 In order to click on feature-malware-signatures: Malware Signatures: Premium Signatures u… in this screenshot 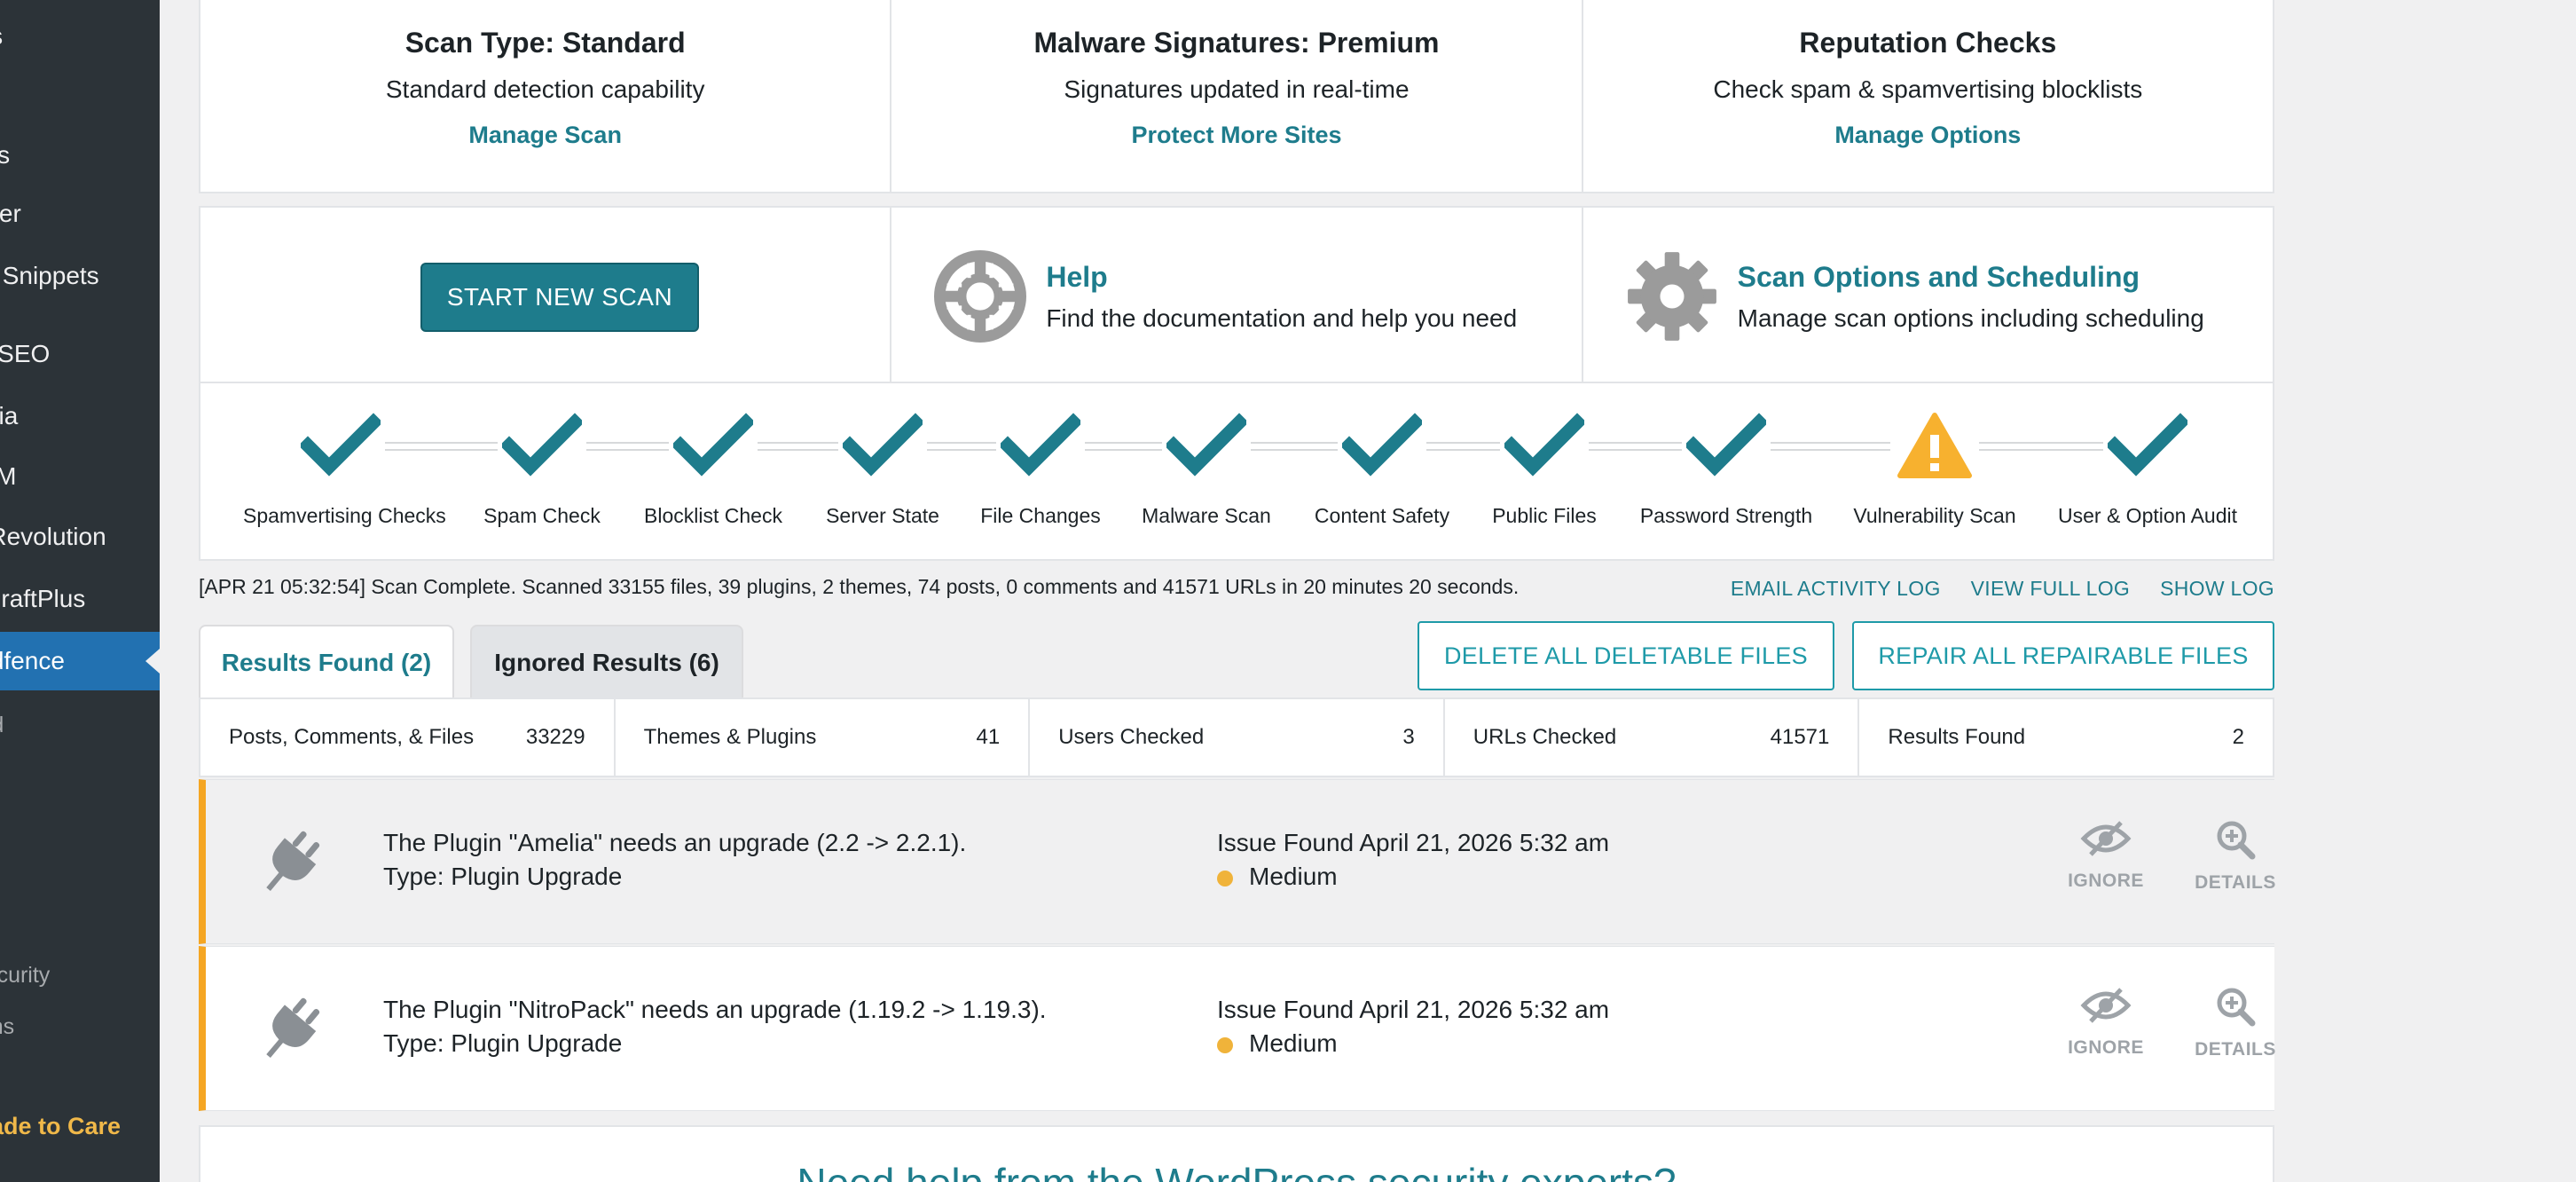, I will do `click(1237, 96)`.